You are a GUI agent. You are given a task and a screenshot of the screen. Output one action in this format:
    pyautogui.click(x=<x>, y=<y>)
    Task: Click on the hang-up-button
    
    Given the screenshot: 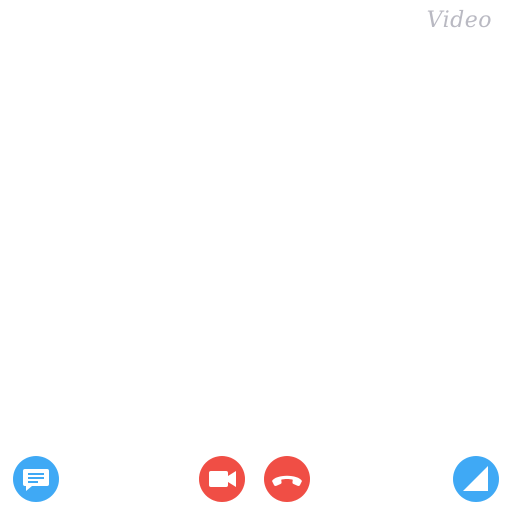 What is the action you would take?
    pyautogui.click(x=287, y=479)
    